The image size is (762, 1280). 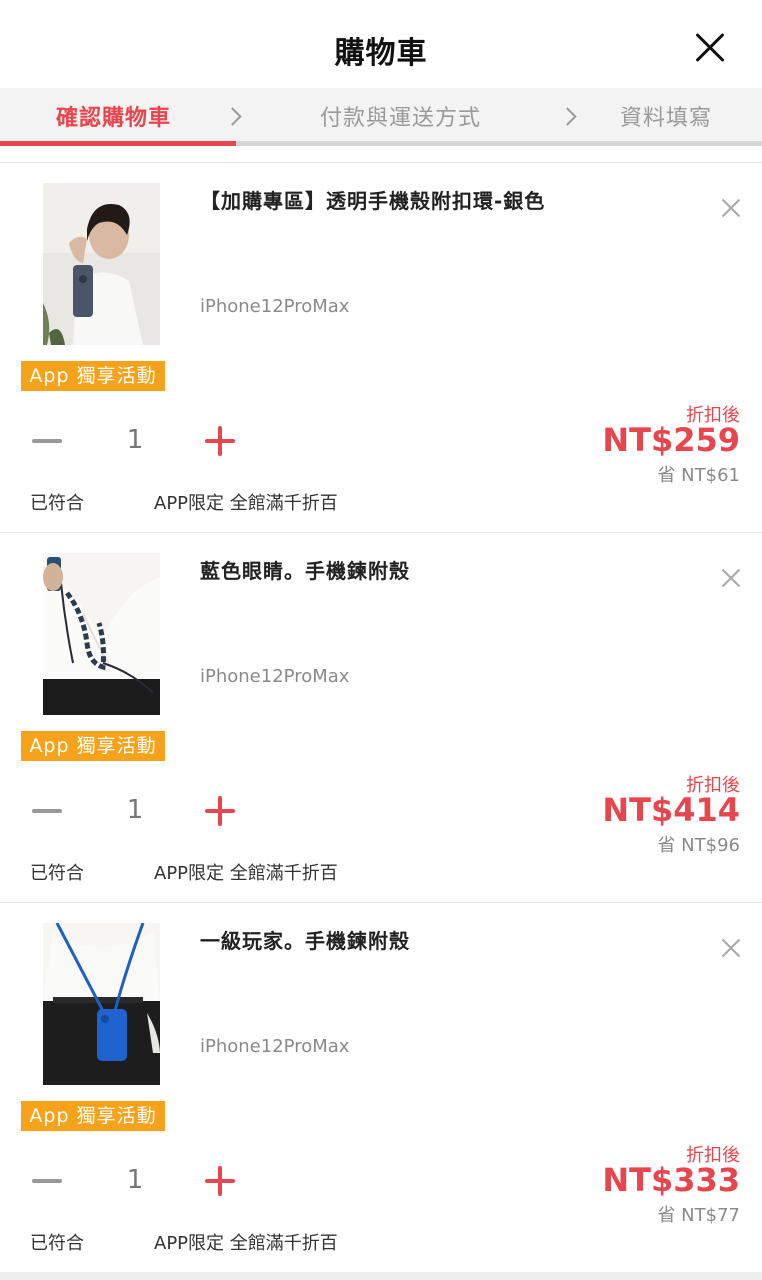 I want to click on savings-amount: 省 NT$77, so click(x=698, y=1215).